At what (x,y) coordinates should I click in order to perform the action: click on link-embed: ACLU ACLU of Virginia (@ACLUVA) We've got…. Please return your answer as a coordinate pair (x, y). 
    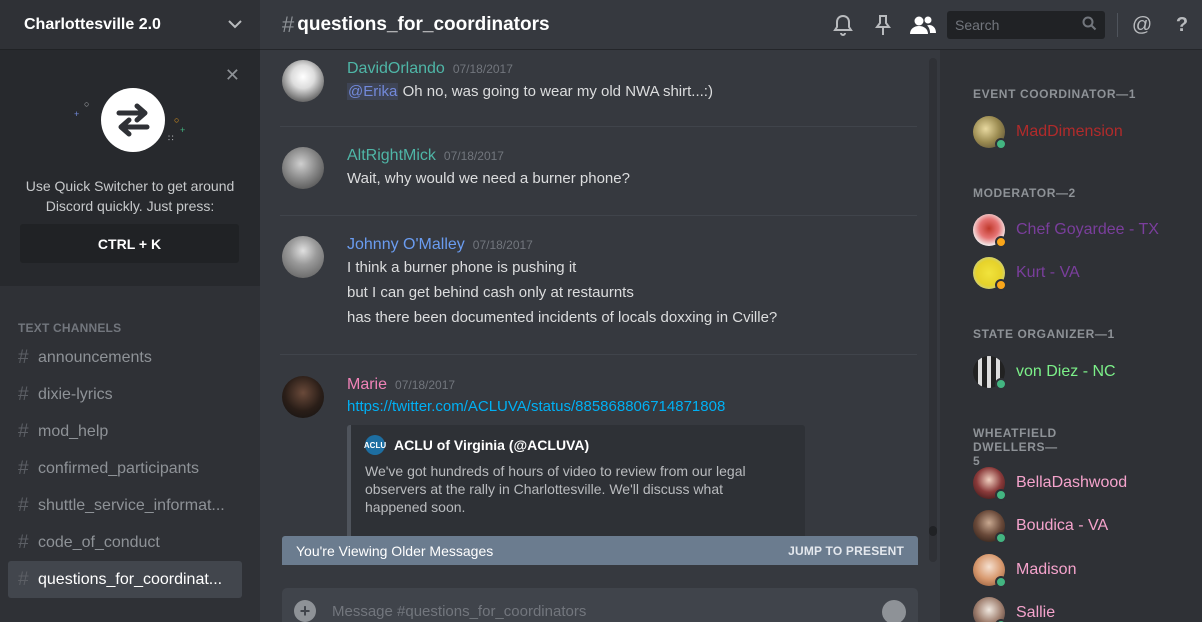
    Looking at the image, I should click on (576, 487).